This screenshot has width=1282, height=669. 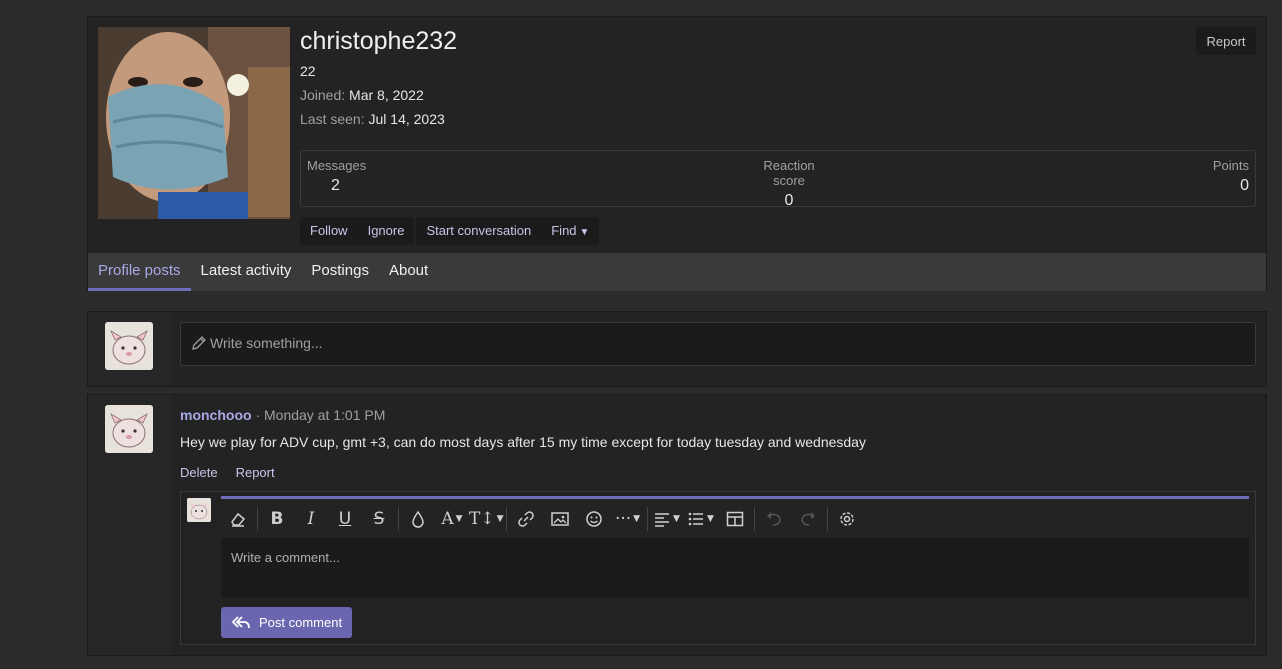 What do you see at coordinates (308, 71) in the screenshot?
I see `profile-age: 22` at bounding box center [308, 71].